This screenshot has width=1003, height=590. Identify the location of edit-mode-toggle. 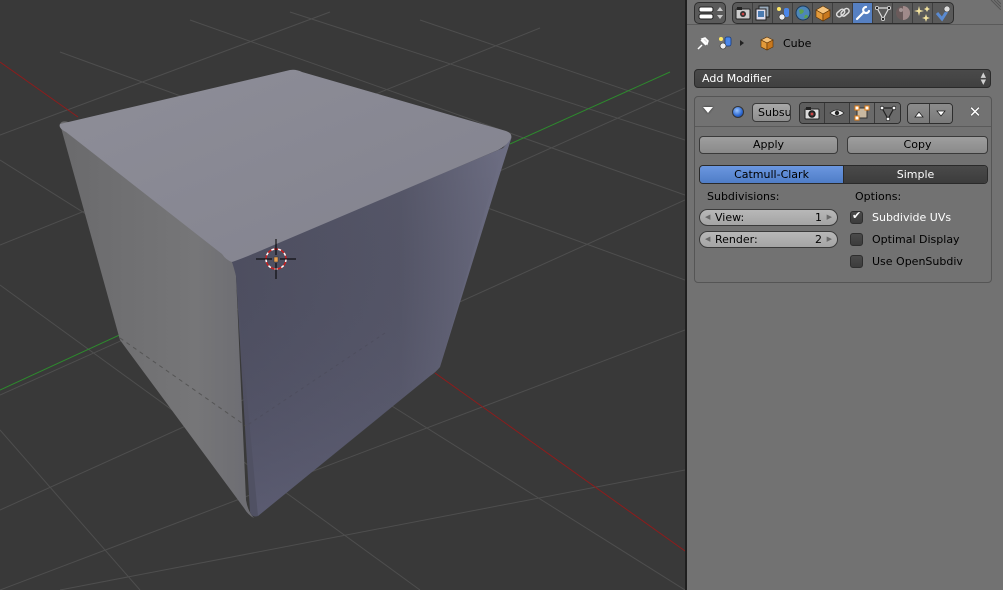
(862, 113).